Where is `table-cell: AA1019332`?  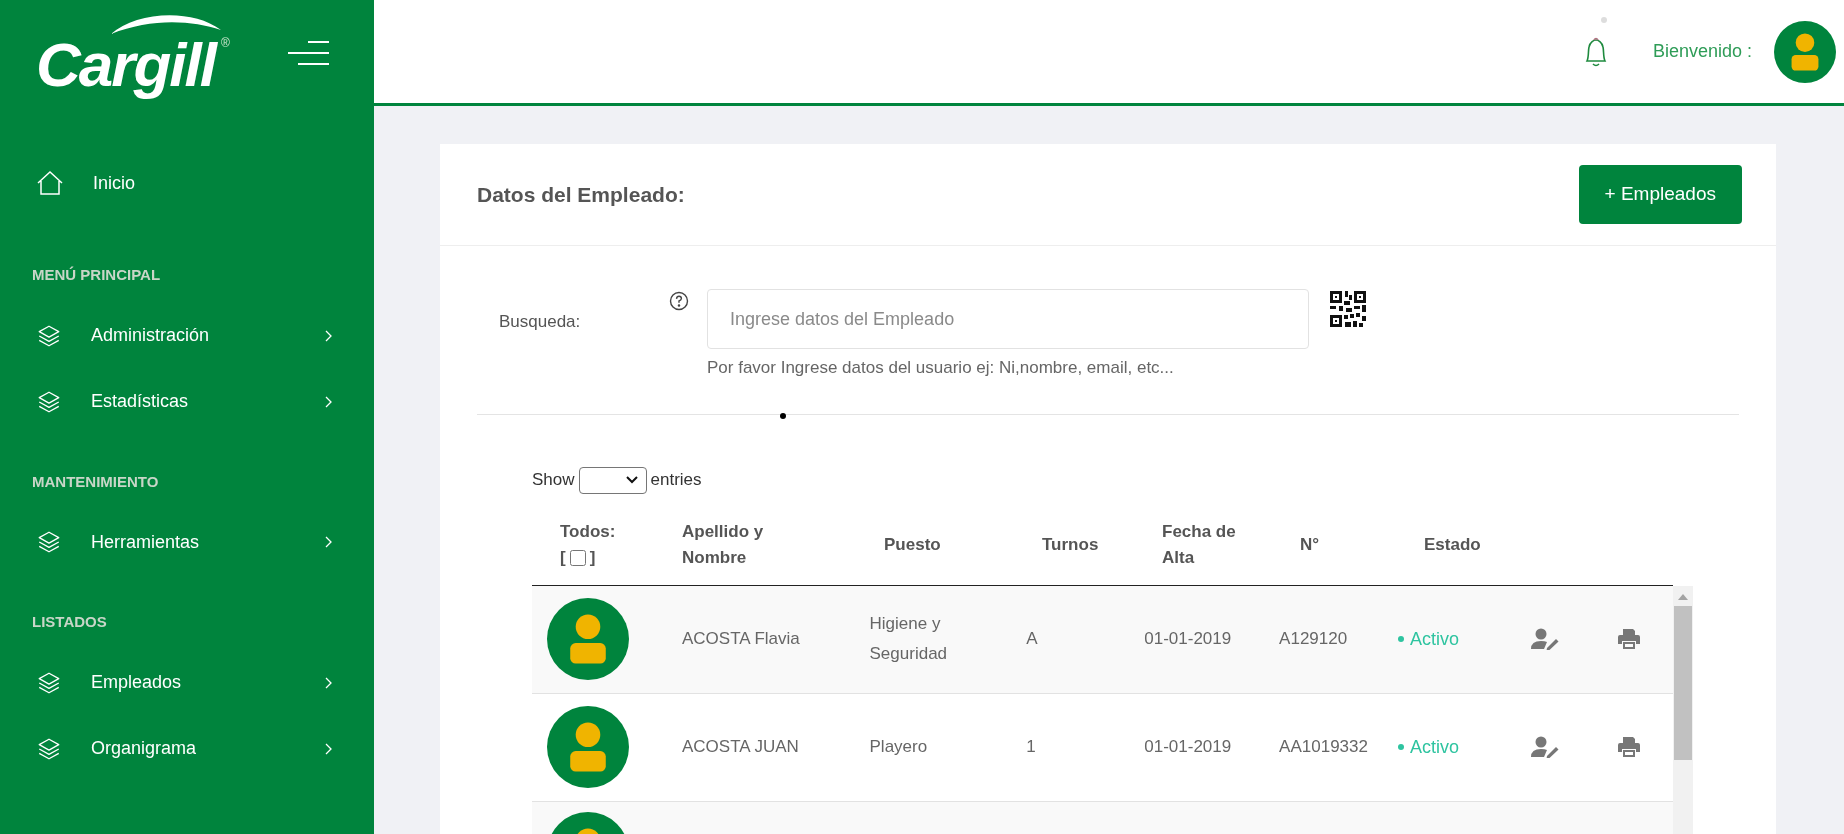 table-cell: AA1019332 is located at coordinates (1323, 747).